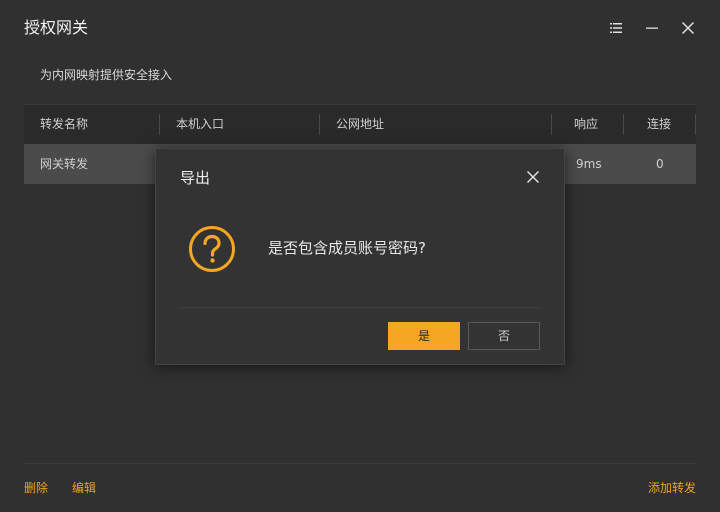  Describe the element at coordinates (660, 164) in the screenshot. I see `cell-connections: 0` at that location.